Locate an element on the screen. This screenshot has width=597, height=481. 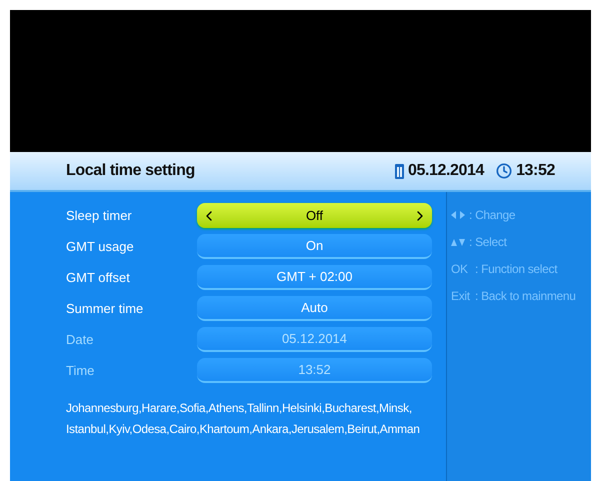
window-title: Local time setting is located at coordinates (130, 171).